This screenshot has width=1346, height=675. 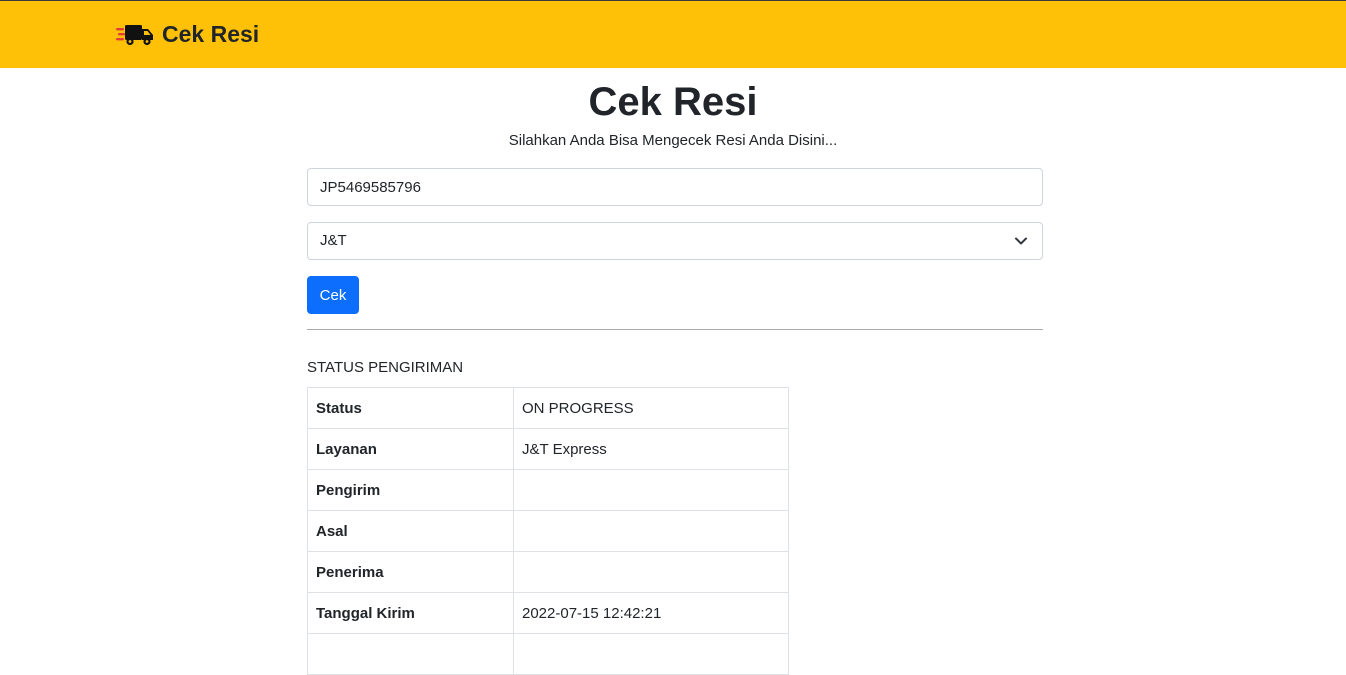 What do you see at coordinates (333, 295) in the screenshot?
I see `cek-button: Cek` at bounding box center [333, 295].